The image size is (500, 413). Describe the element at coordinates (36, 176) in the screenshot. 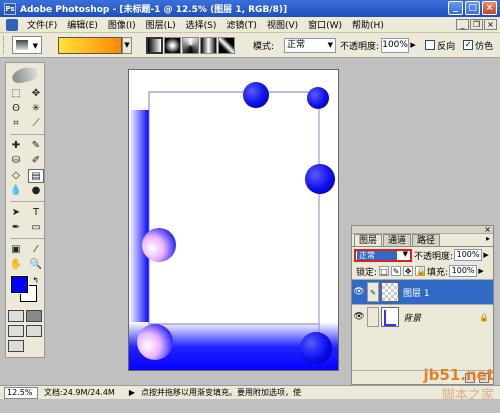

I see `gradient-tool-icon: ▤` at that location.